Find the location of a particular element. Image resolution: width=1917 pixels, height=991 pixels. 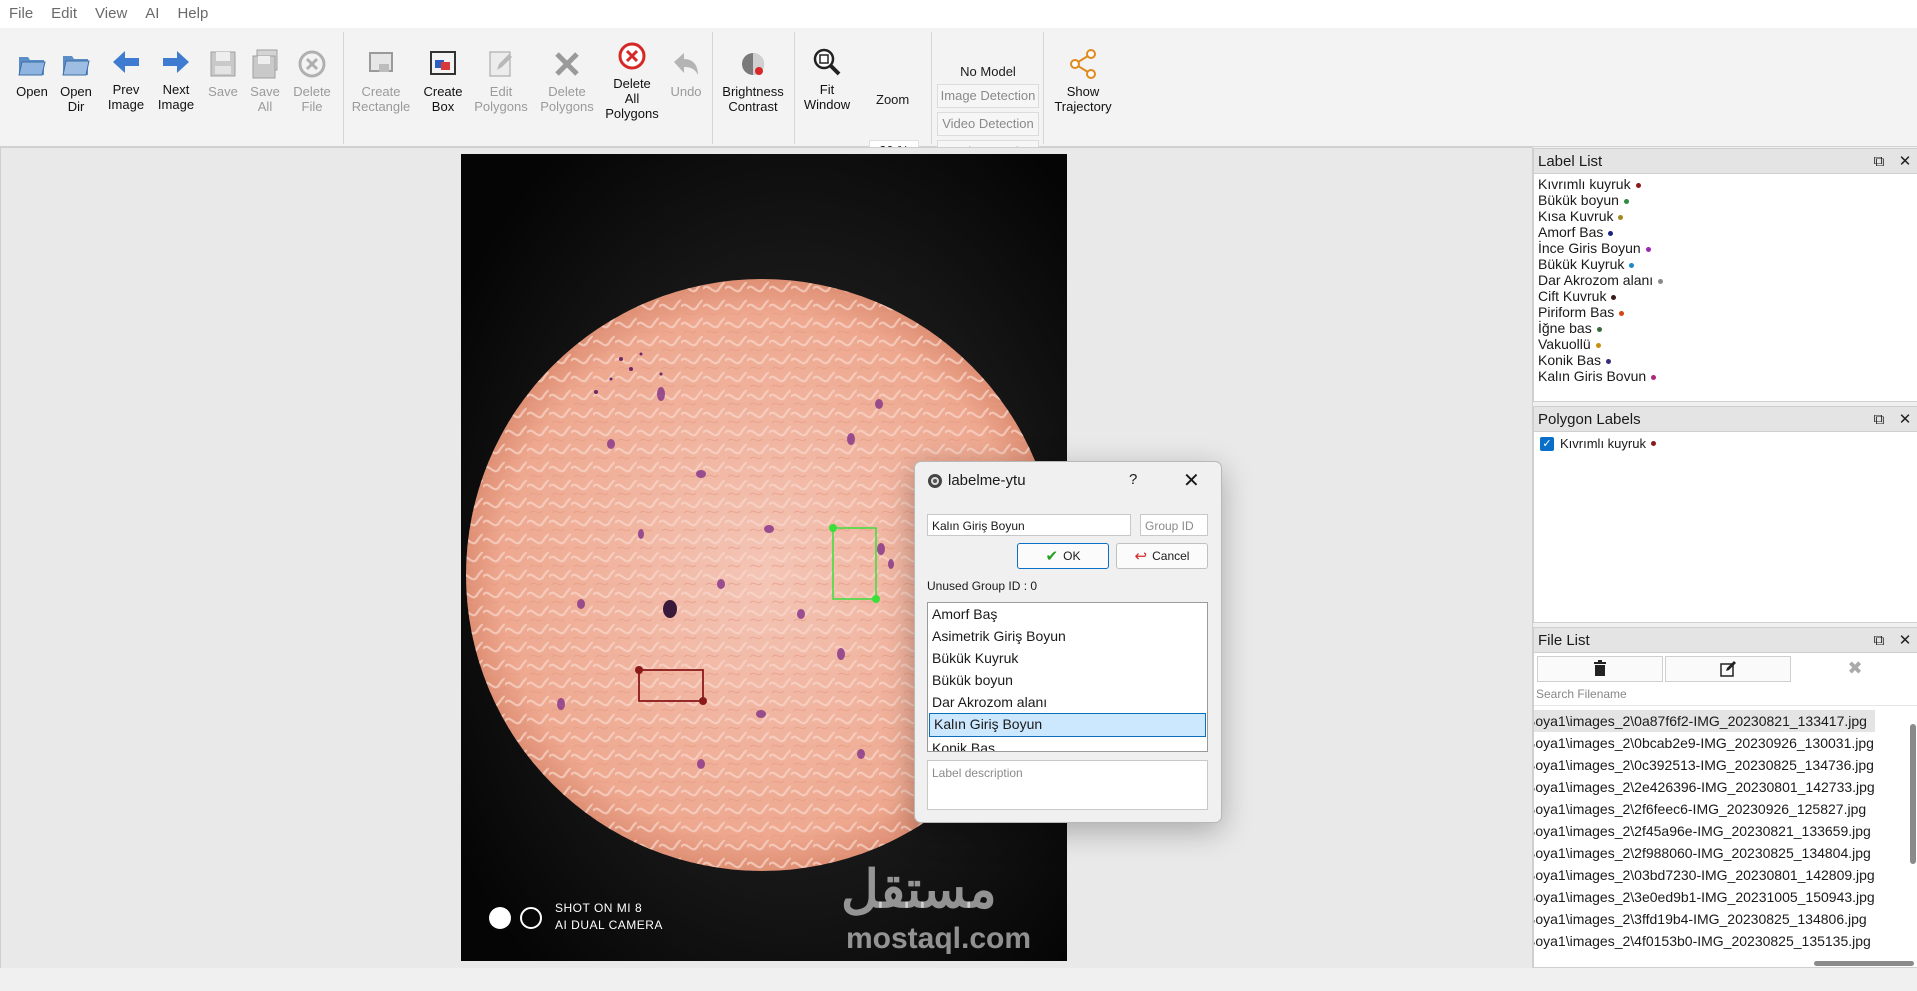

cancel-button: ↩ Cancel is located at coordinates (1162, 556).